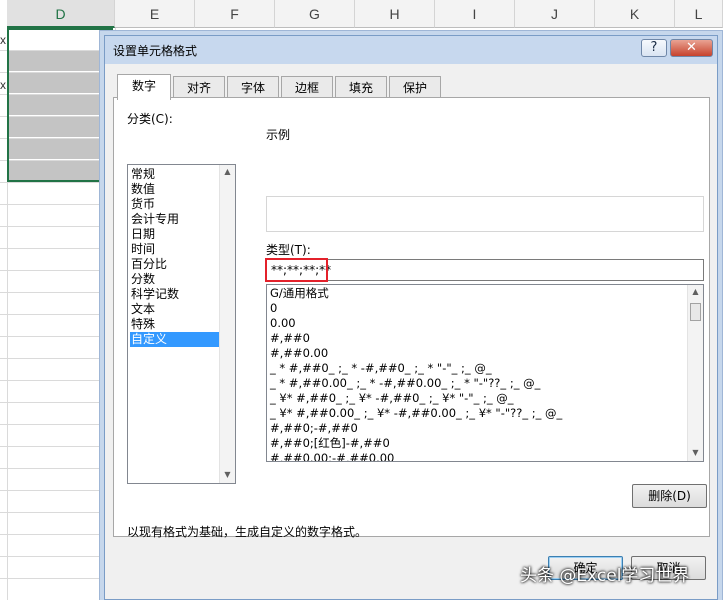  I want to click on type-label: 类型(T):, so click(288, 250).